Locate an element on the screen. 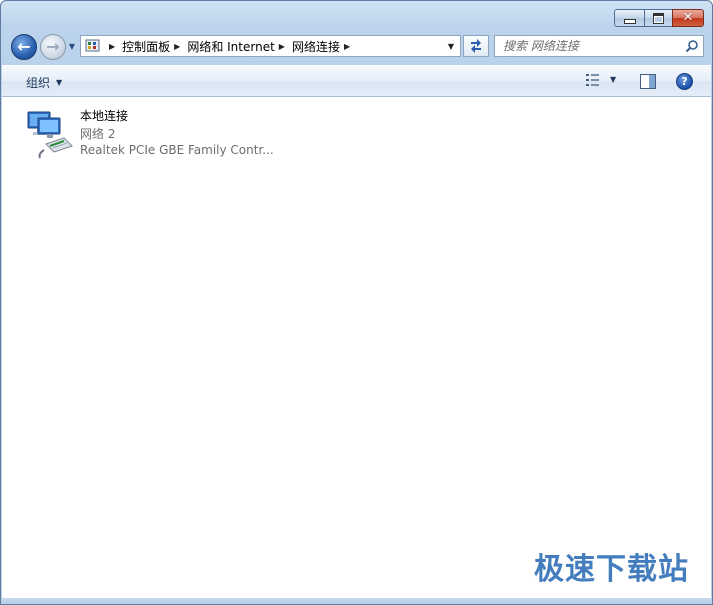 The width and height of the screenshot is (713, 605). window-bottom-frame is located at coordinates (356, 601).